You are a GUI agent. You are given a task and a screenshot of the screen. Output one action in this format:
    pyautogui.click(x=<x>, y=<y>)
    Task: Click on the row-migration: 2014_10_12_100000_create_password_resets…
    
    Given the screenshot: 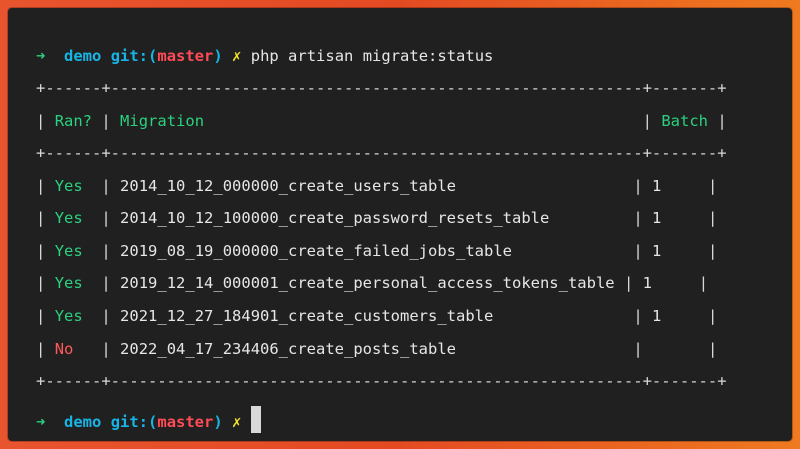 What is the action you would take?
    pyautogui.click(x=335, y=218)
    